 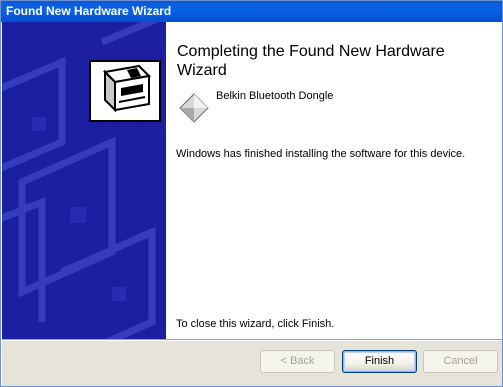 I want to click on button-bar: < Back Finish Cancel, so click(x=252, y=363).